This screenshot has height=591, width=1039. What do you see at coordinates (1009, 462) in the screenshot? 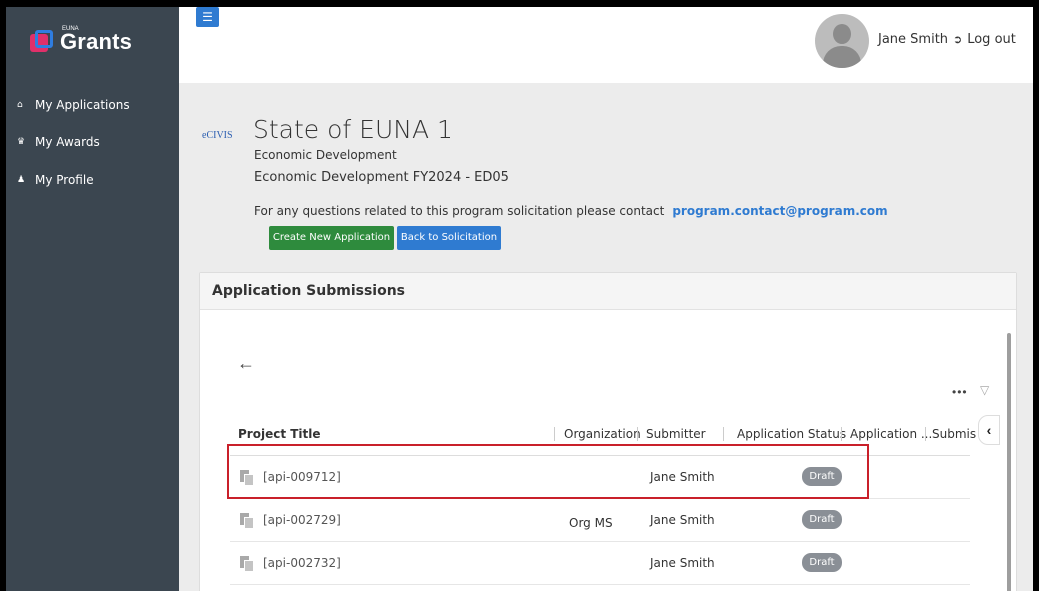
I see `scrollbar-thumb` at bounding box center [1009, 462].